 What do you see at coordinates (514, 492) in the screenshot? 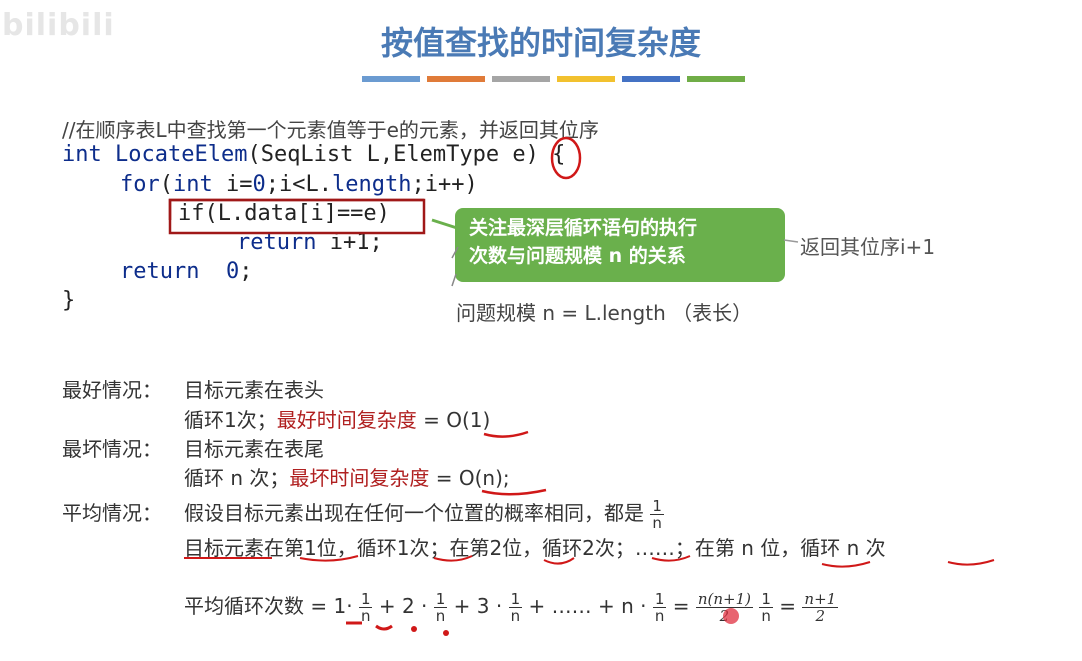
I see `underline-on` at bounding box center [514, 492].